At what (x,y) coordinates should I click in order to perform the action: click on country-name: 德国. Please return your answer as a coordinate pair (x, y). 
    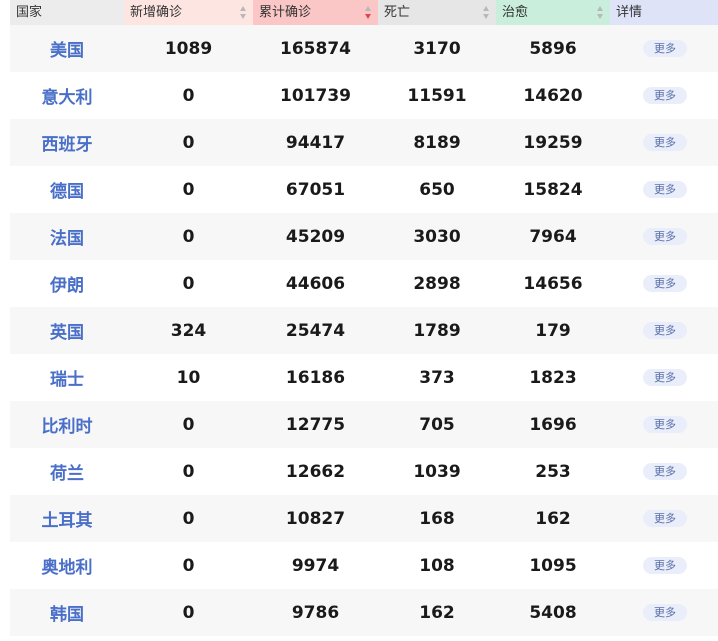
    Looking at the image, I should click on (67, 189).